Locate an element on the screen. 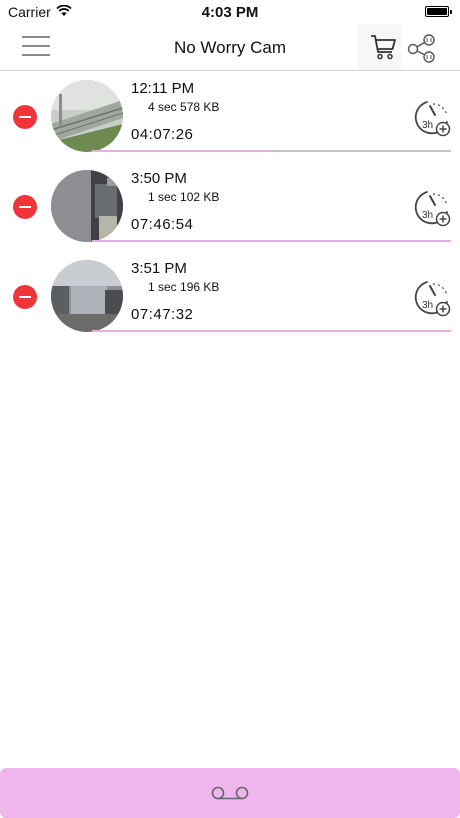  list-item: 3:50 PM 1 sec 102 KB 07:46:54 3h is located at coordinates (230, 206).